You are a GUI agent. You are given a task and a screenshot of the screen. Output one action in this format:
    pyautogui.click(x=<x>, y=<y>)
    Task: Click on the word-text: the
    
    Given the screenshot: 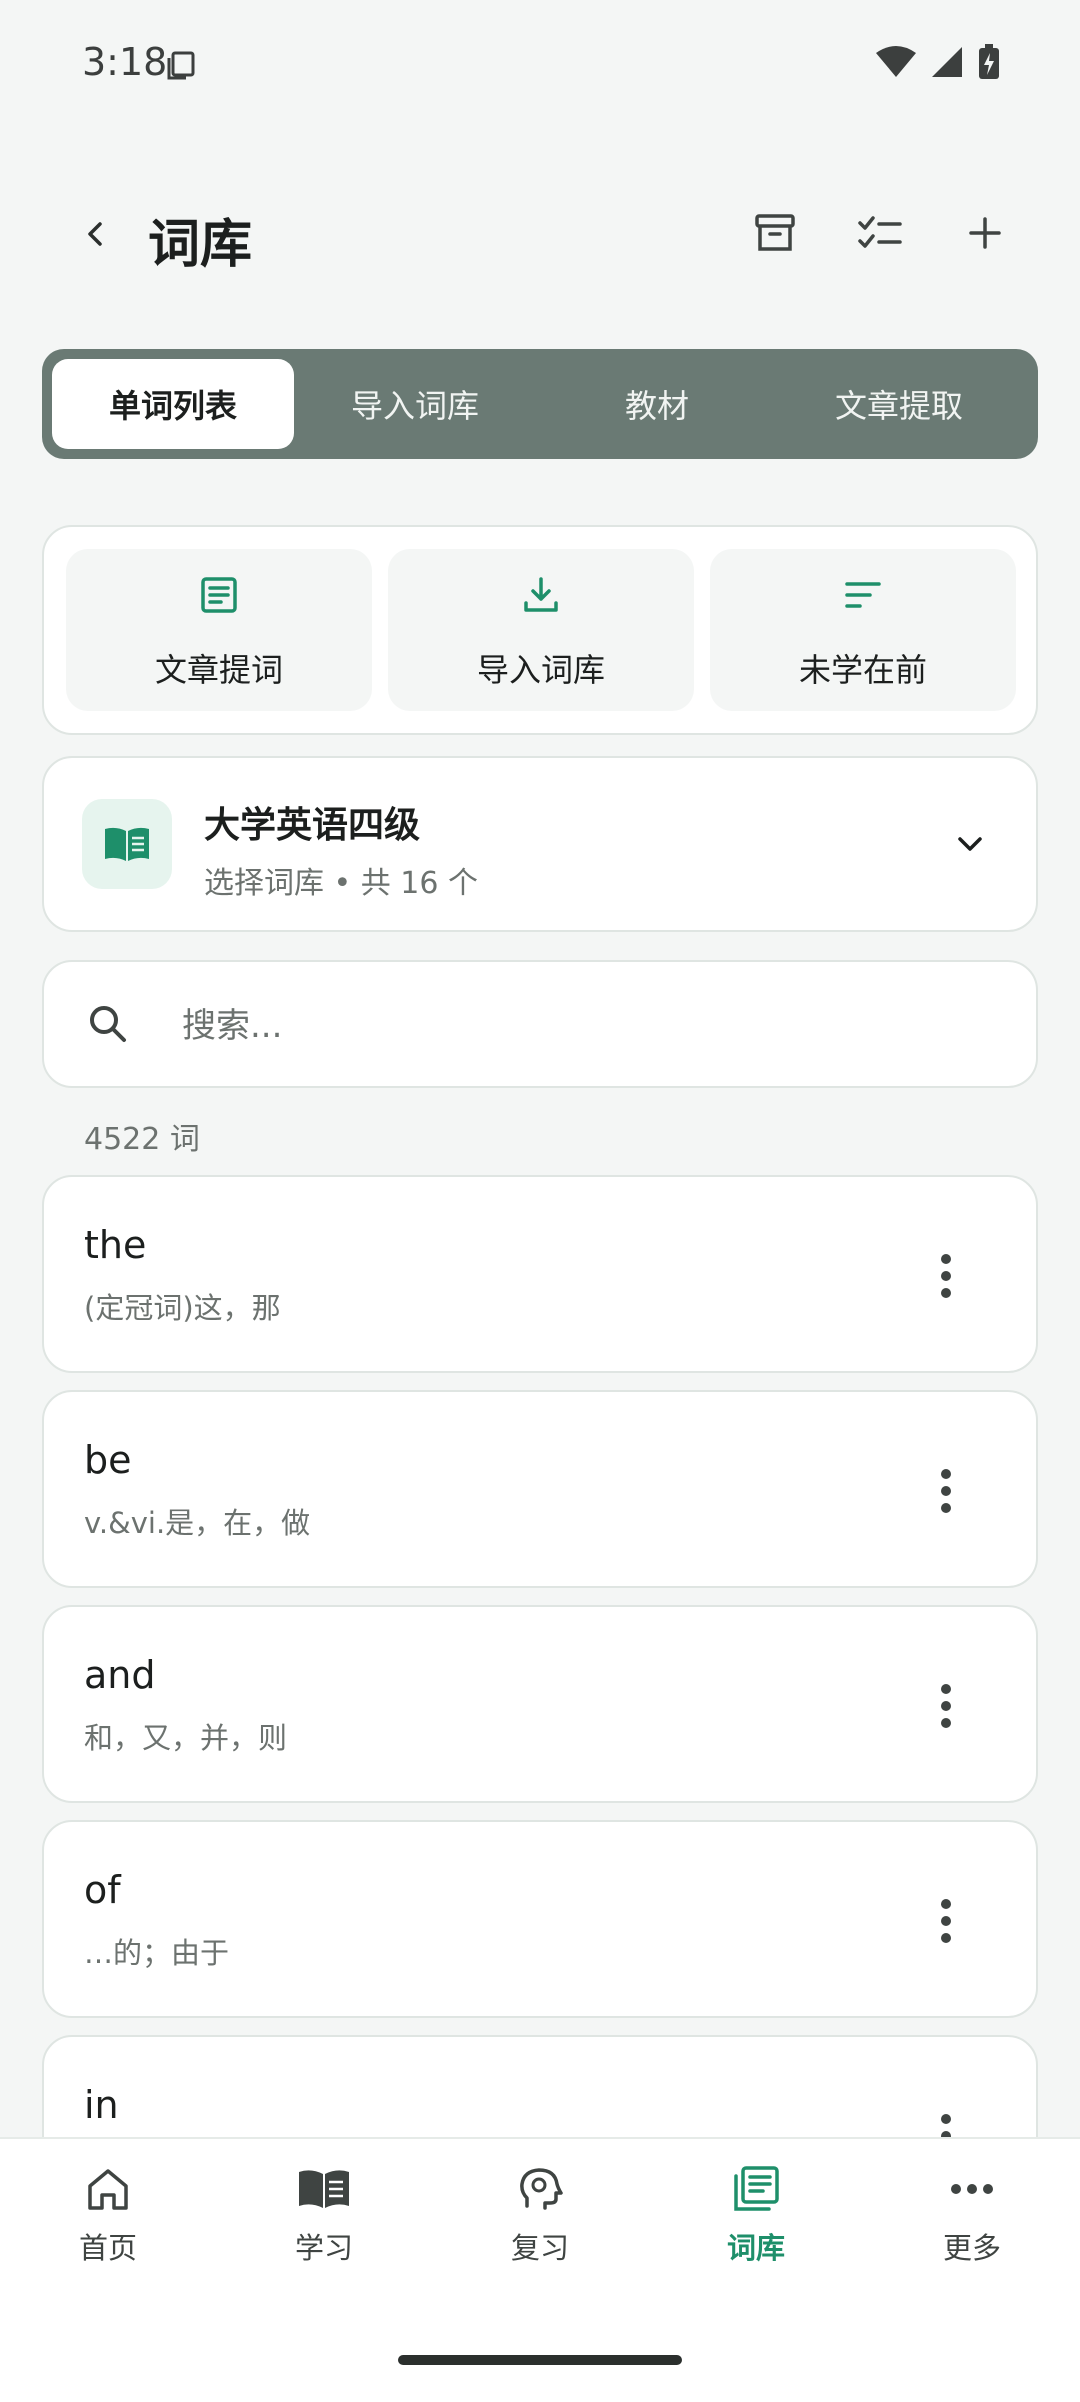 What is the action you would take?
    pyautogui.click(x=115, y=1245)
    